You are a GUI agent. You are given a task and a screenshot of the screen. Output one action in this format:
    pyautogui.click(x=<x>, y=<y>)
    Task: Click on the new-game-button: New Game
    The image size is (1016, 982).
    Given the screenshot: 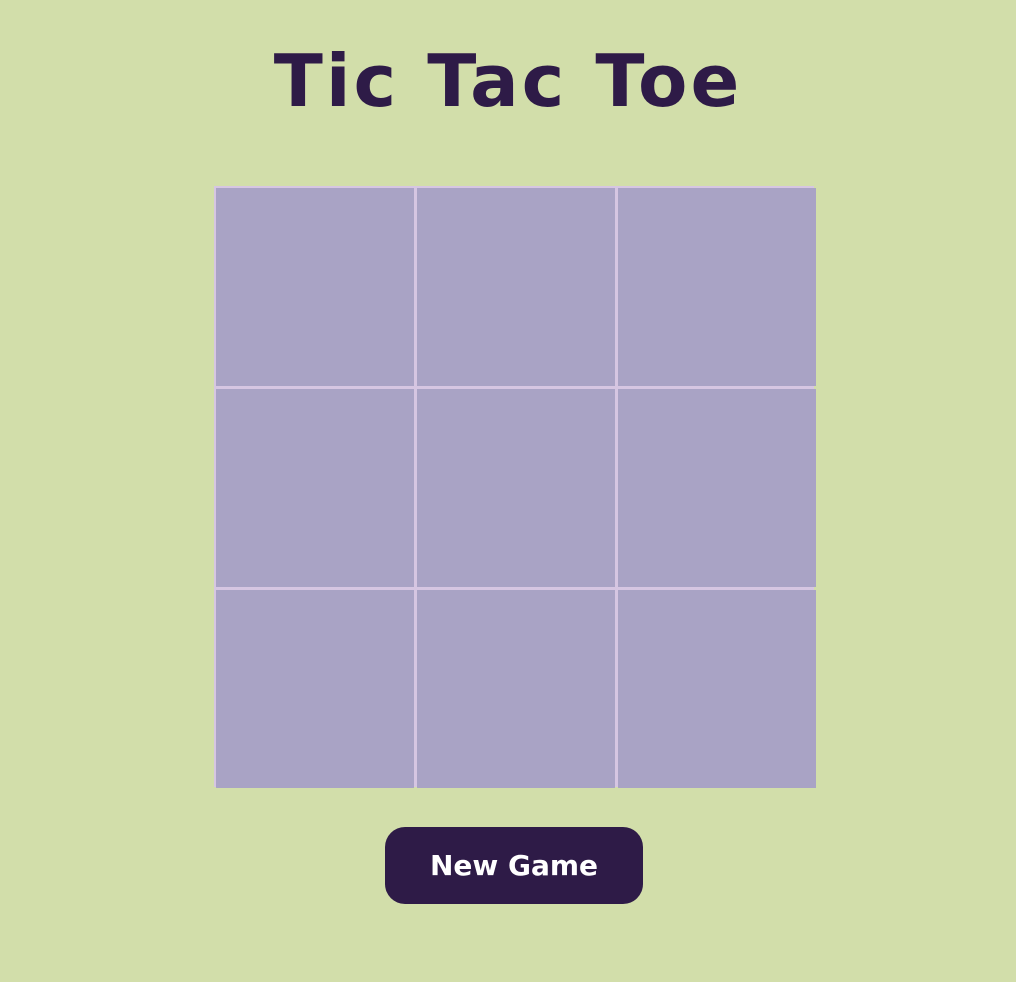 What is the action you would take?
    pyautogui.click(x=514, y=865)
    